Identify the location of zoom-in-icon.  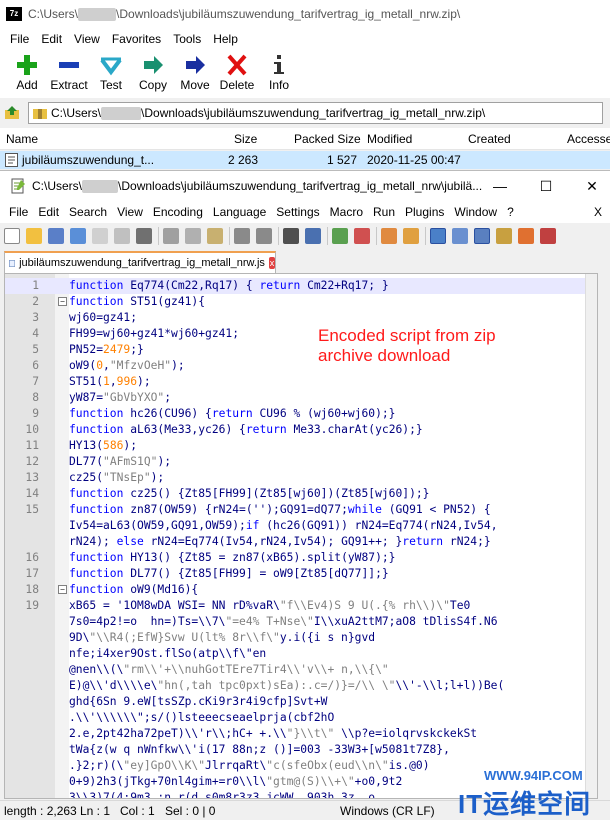
(340, 236).